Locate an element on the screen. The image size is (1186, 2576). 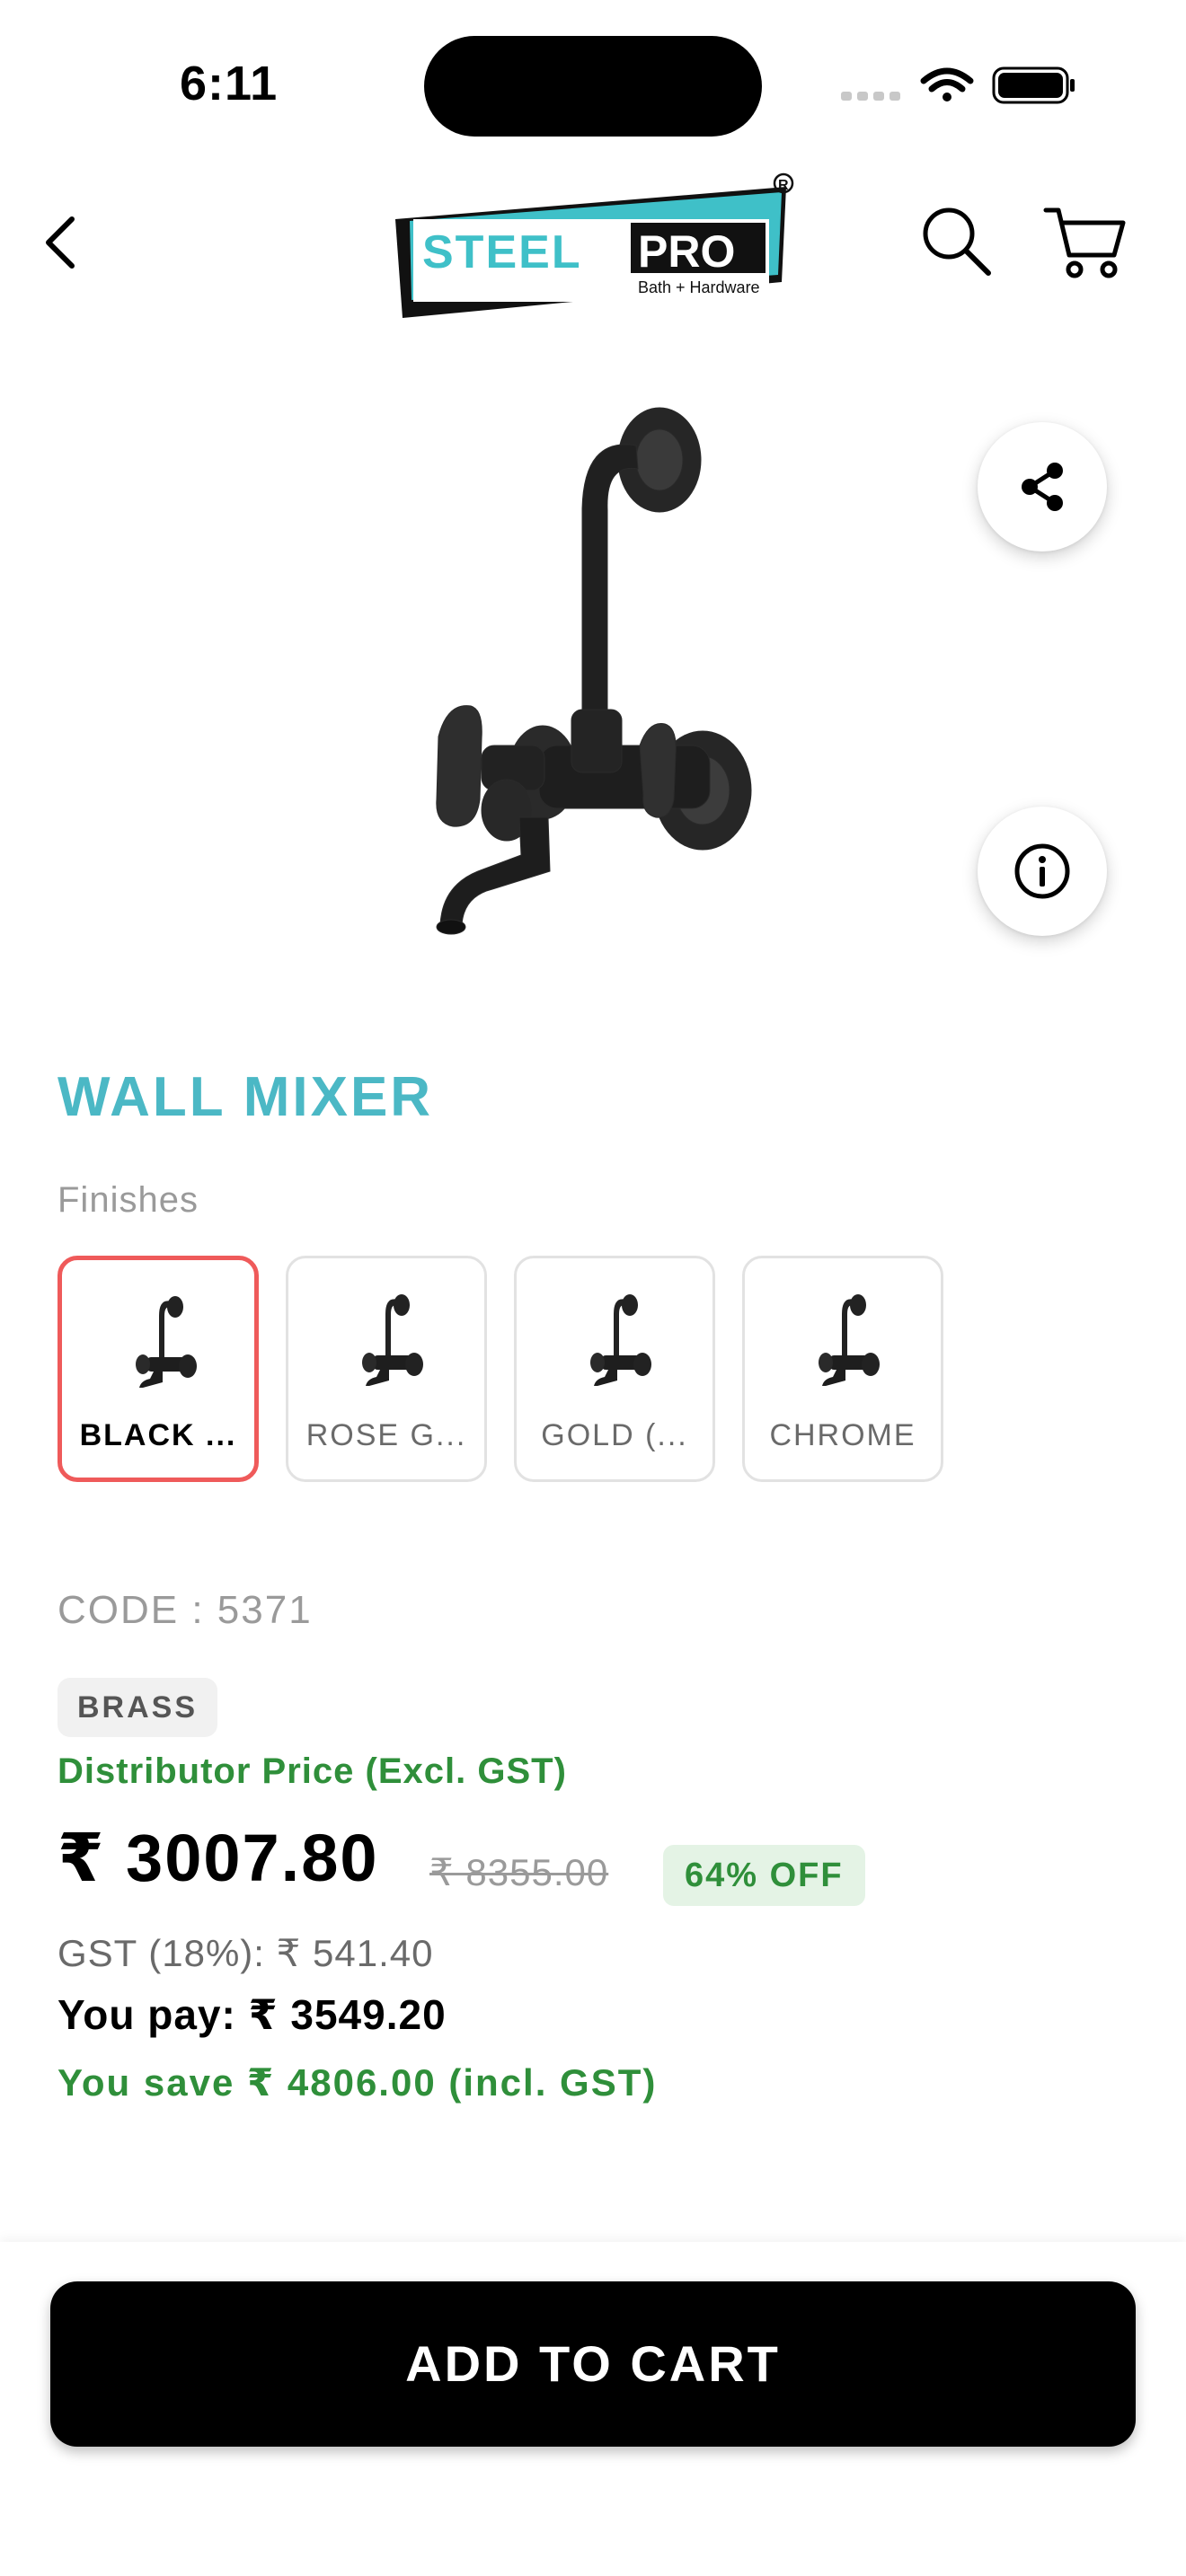
chevron-left-icon is located at coordinates (60, 242).